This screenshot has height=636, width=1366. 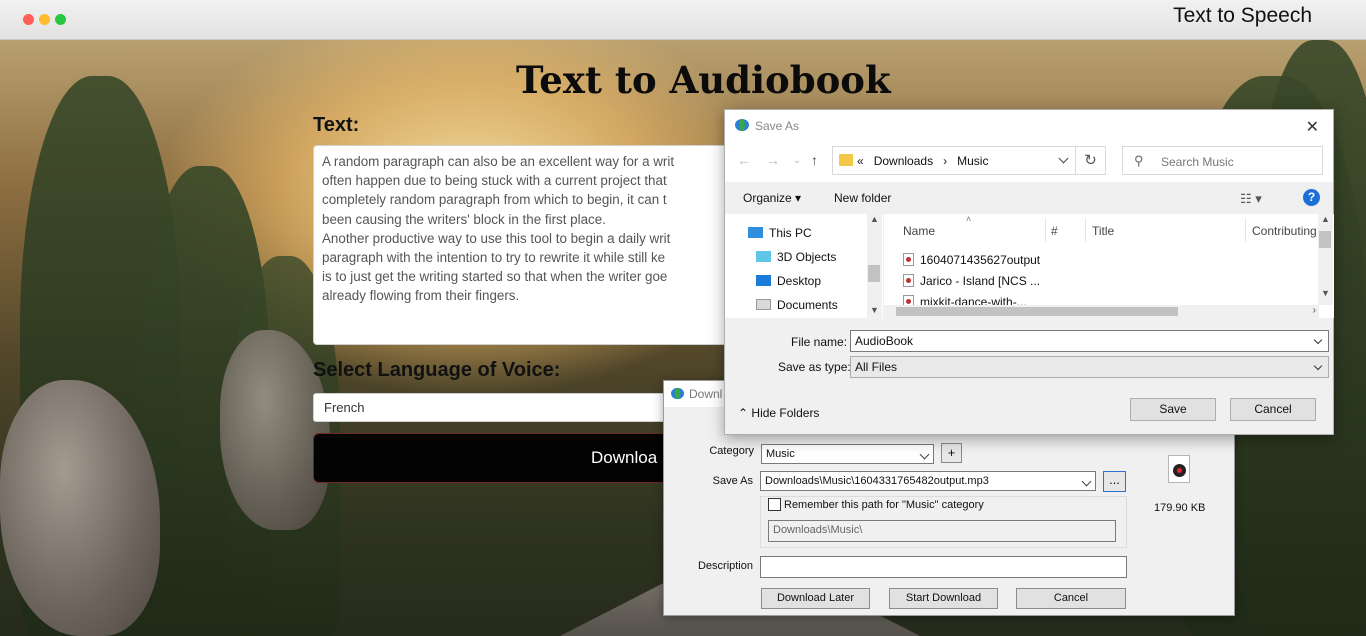 What do you see at coordinates (777, 126) in the screenshot?
I see `save-dialog-title: Save As` at bounding box center [777, 126].